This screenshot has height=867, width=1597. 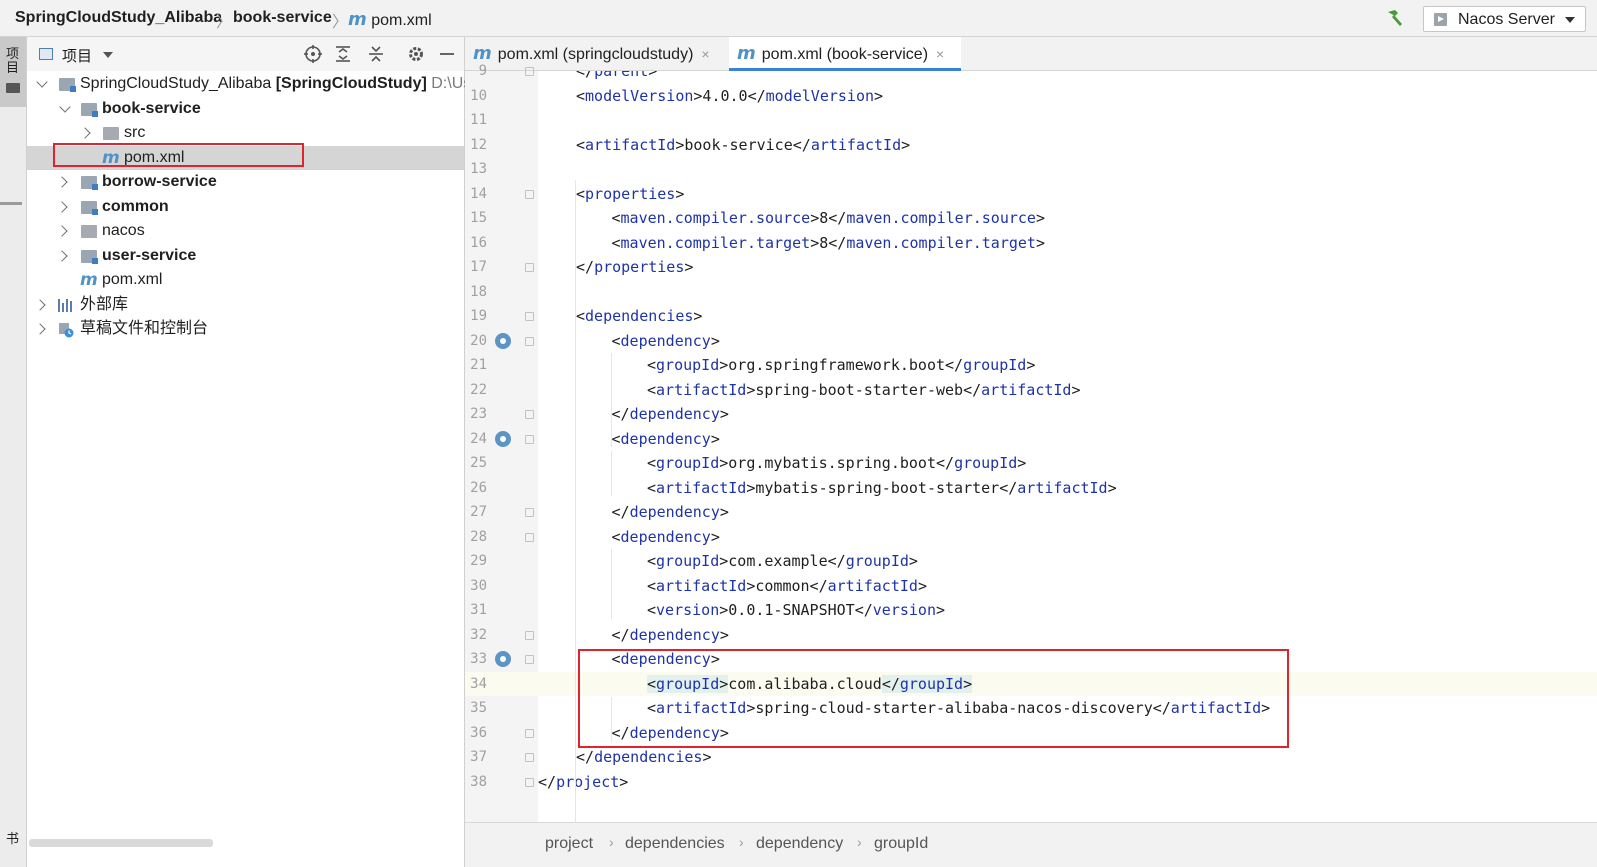 What do you see at coordinates (599, 54) in the screenshot?
I see `tab-pom-springcloudstudy: m pom.xml (springcloudstudy) ×` at bounding box center [599, 54].